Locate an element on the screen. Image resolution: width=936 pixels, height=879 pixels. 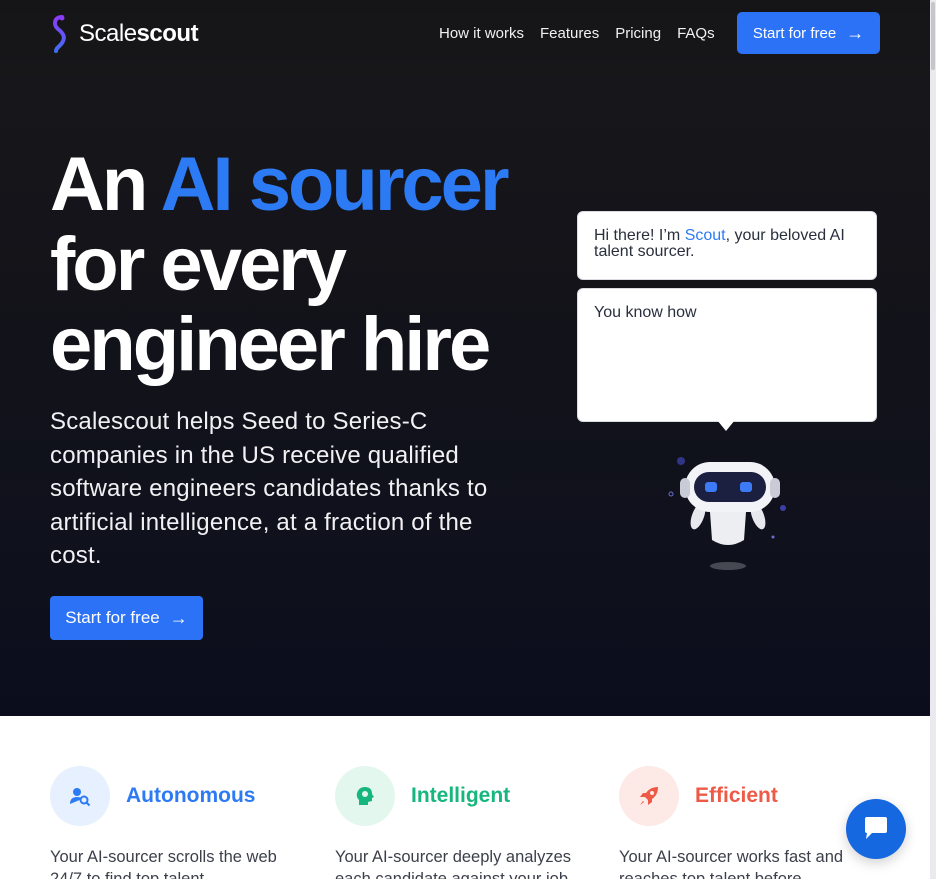
logo-mark-icon is located at coordinates (59, 34).